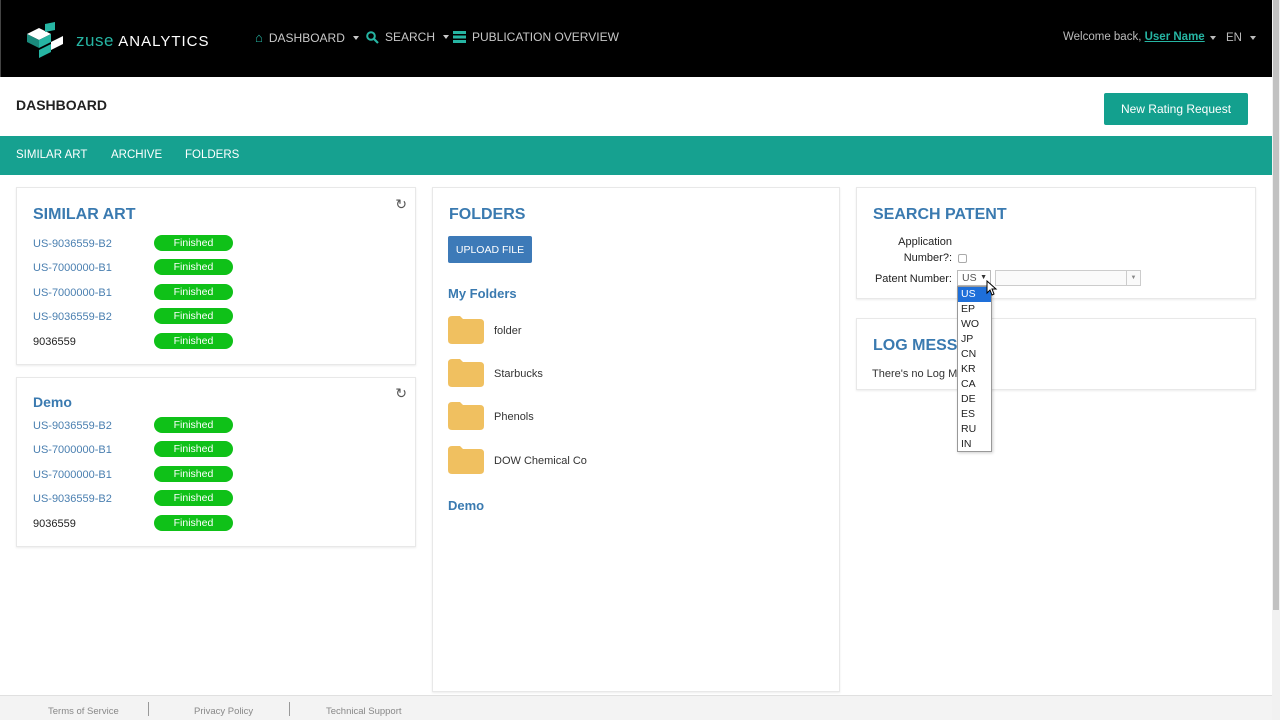 This screenshot has height=720, width=1280. Describe the element at coordinates (514, 417) in the screenshot. I see `folder-name: Phenols` at that location.